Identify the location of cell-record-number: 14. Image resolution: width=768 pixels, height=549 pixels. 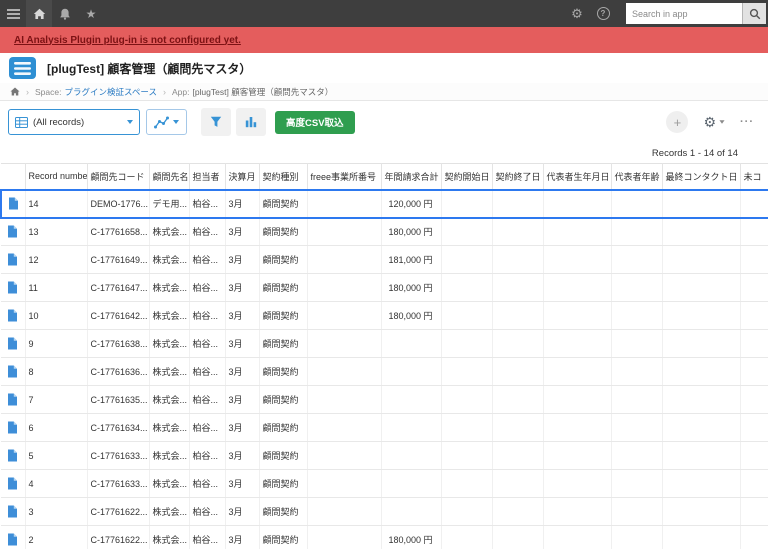
(56, 203).